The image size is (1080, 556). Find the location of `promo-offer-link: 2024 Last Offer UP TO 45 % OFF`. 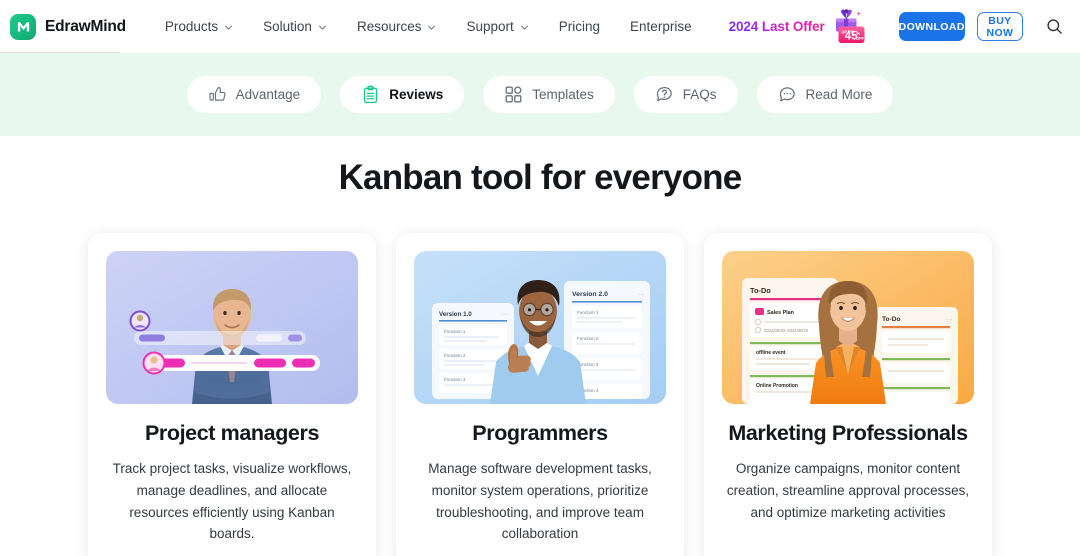

promo-offer-link: 2024 Last Offer UP TO 45 % OFF is located at coordinates (799, 27).